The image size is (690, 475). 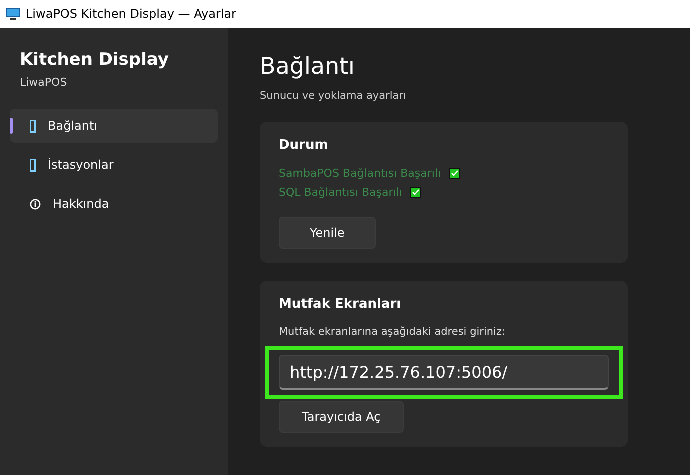 I want to click on url-field: http://172.25.76.107:5006/, so click(x=444, y=372).